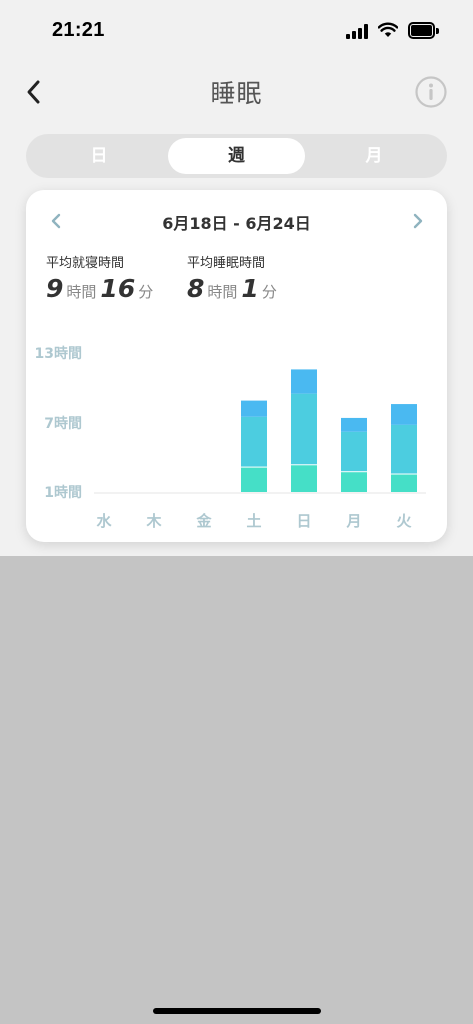 The width and height of the screenshot is (473, 1024). What do you see at coordinates (237, 1011) in the screenshot?
I see `home-indicator` at bounding box center [237, 1011].